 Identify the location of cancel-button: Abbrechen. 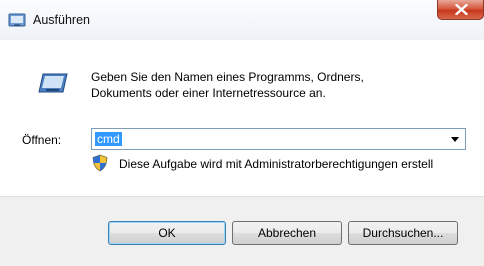
(287, 233).